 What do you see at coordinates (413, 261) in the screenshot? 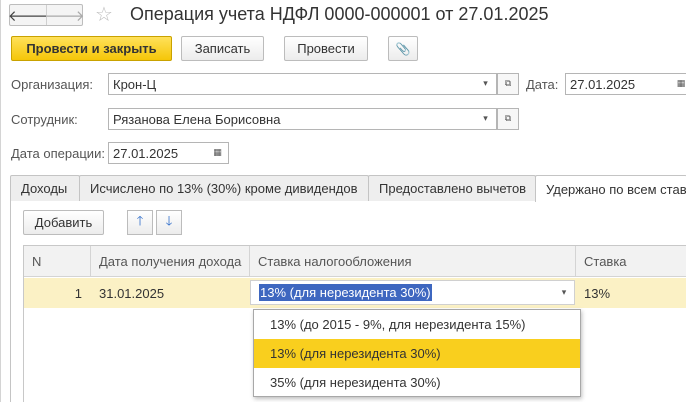
I see `column-header-tax-rate-type: Ставка налогообложения` at bounding box center [413, 261].